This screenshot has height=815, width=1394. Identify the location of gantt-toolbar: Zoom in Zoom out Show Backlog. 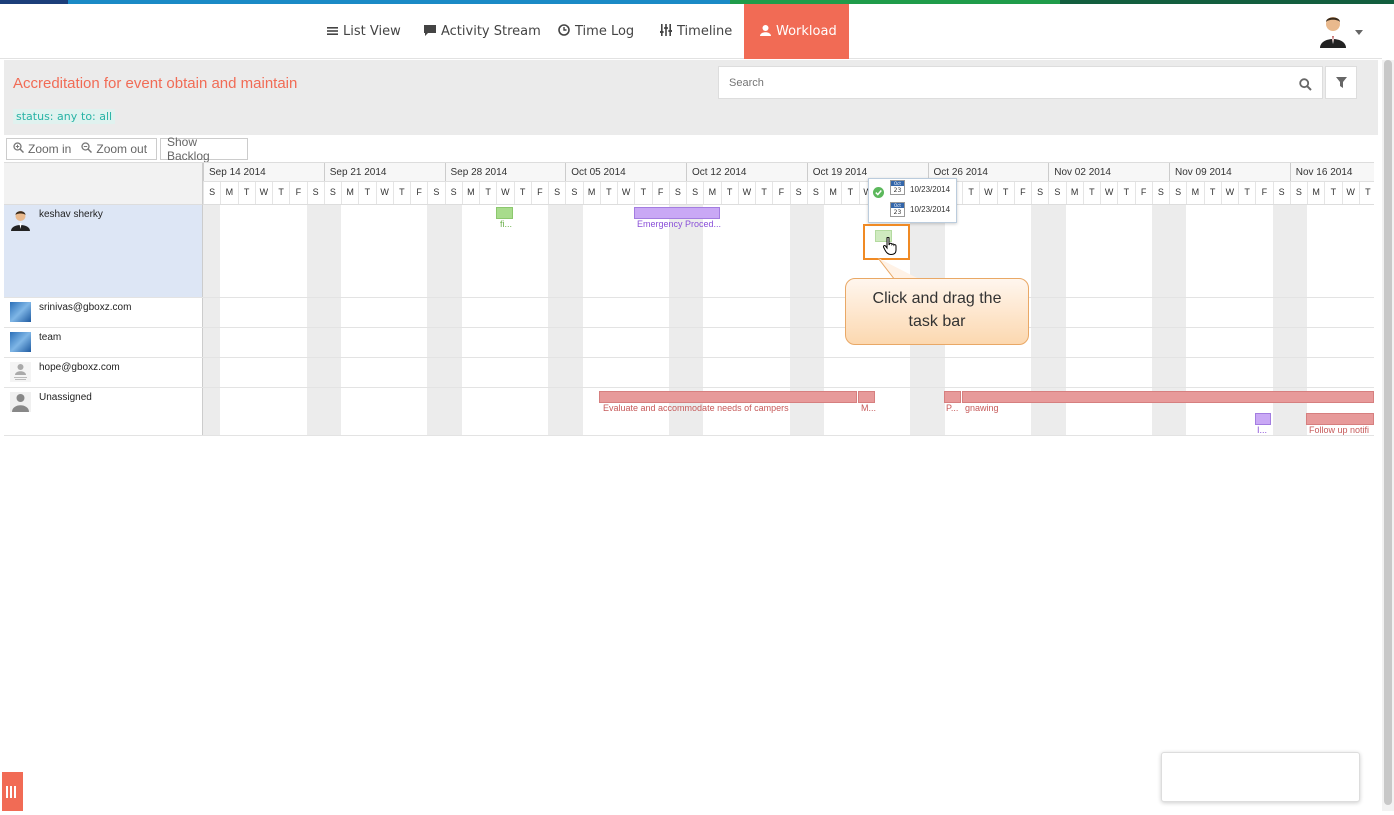
(691, 149).